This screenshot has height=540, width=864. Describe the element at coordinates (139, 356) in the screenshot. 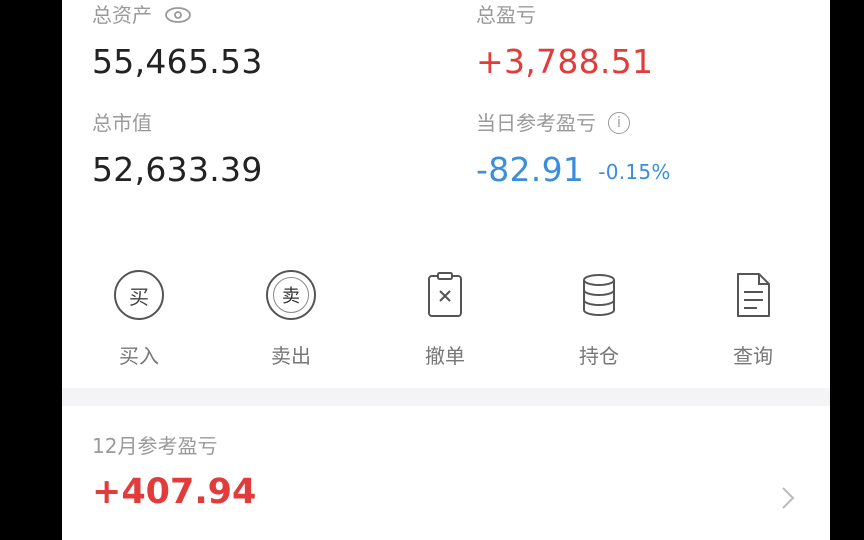

I see `buy-label: 买入` at that location.